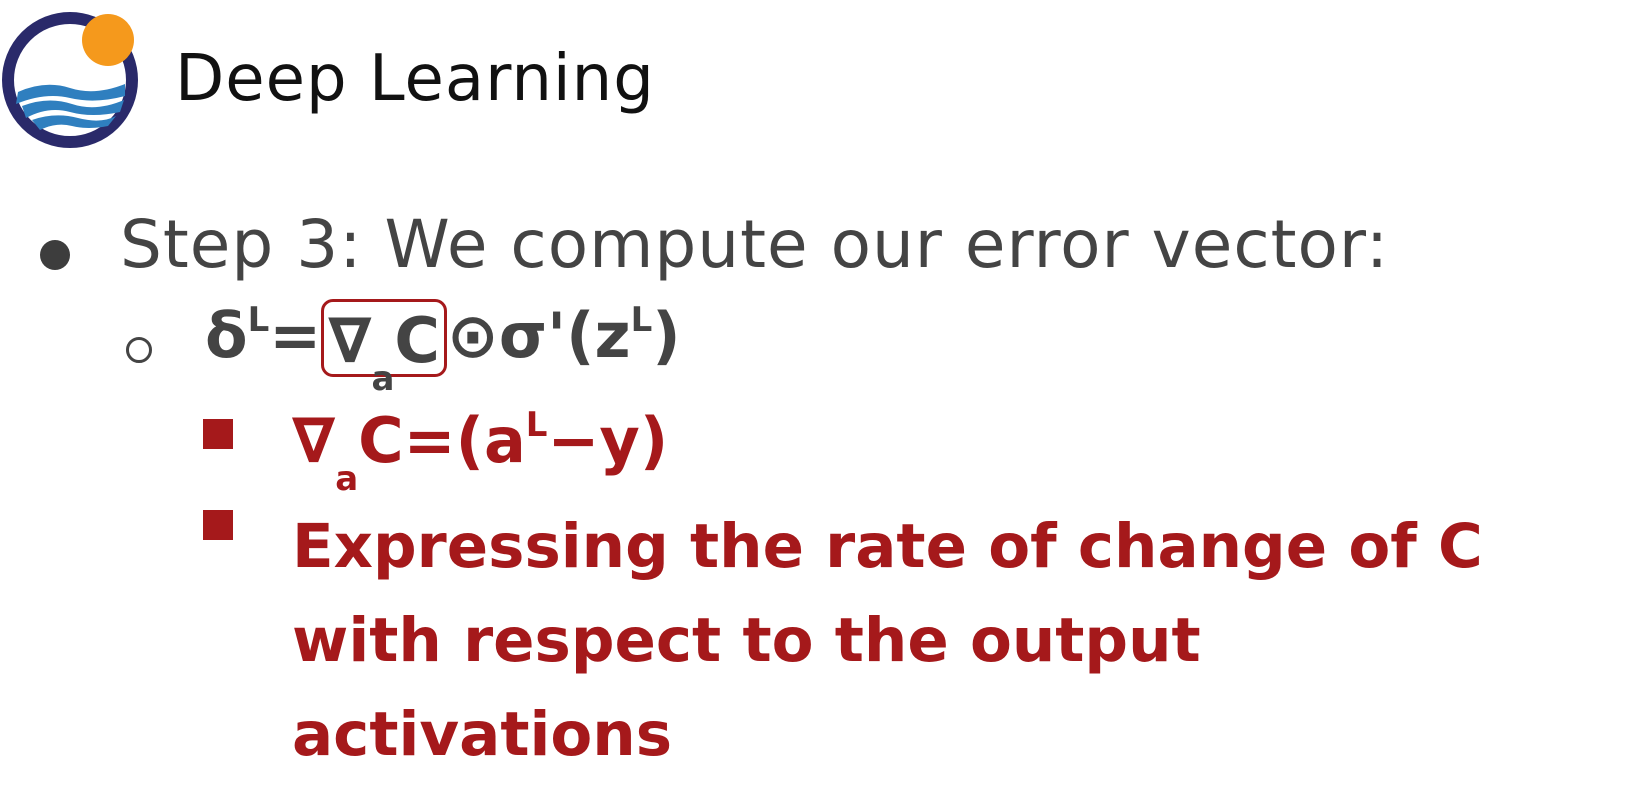  Describe the element at coordinates (70, 80) in the screenshot. I see `deep-learning-logo` at that location.